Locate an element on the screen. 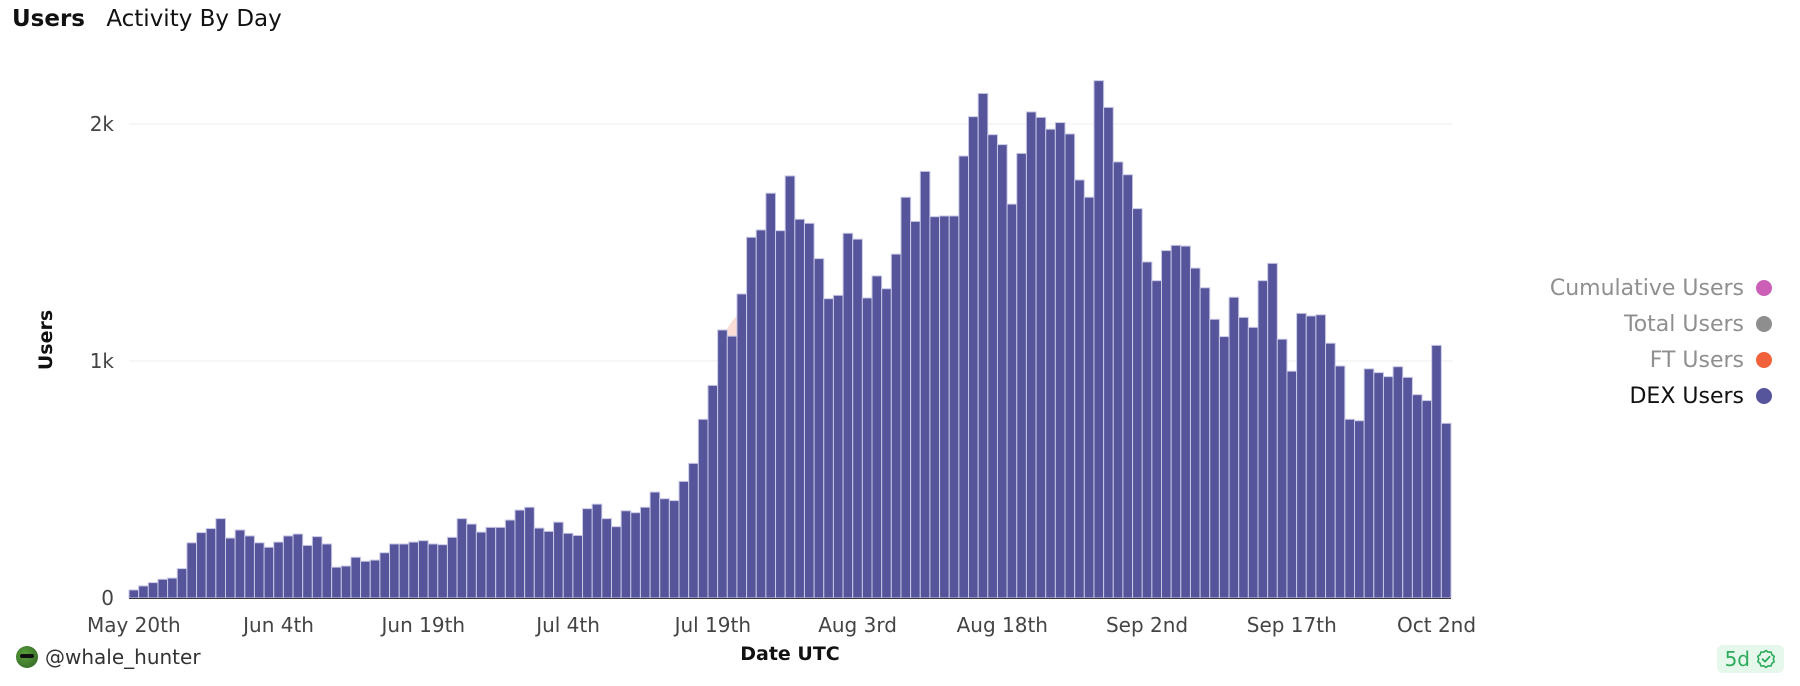 The image size is (1800, 686). legend-item-total-users: Total Users is located at coordinates (1661, 324).